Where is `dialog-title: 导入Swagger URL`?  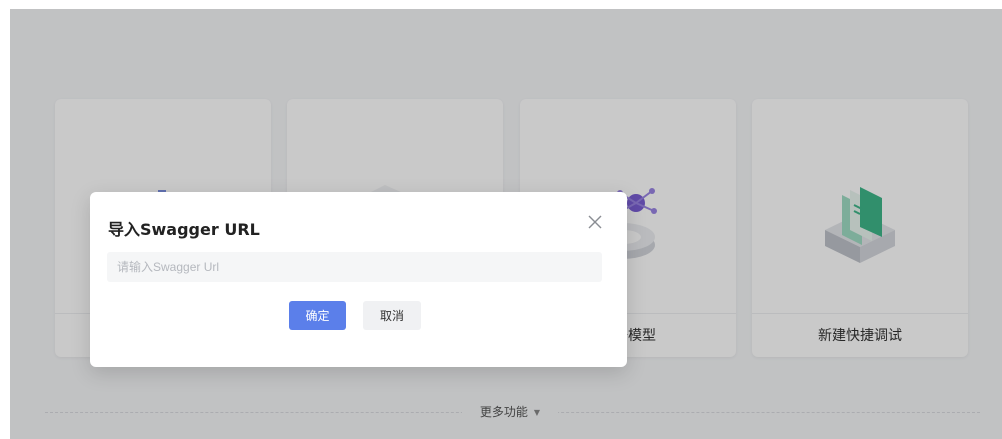 dialog-title: 导入Swagger URL is located at coordinates (184, 229).